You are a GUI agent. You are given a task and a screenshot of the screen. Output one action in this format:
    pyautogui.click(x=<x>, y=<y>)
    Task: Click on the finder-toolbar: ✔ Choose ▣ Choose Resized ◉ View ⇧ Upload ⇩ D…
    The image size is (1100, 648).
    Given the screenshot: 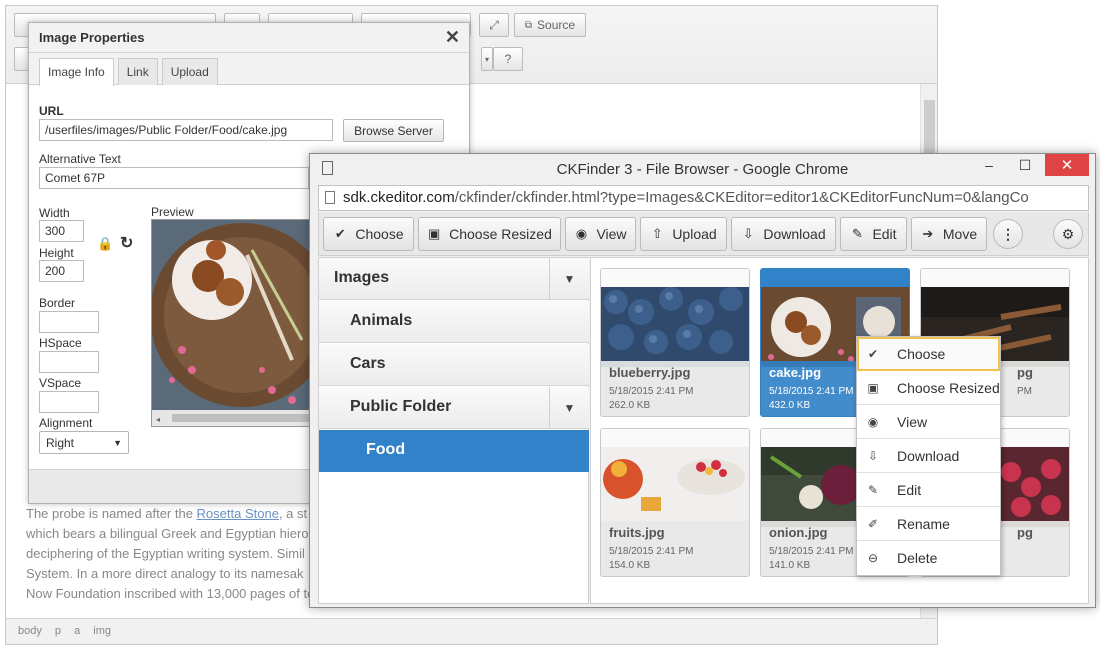 What is the action you would take?
    pyautogui.click(x=703, y=234)
    